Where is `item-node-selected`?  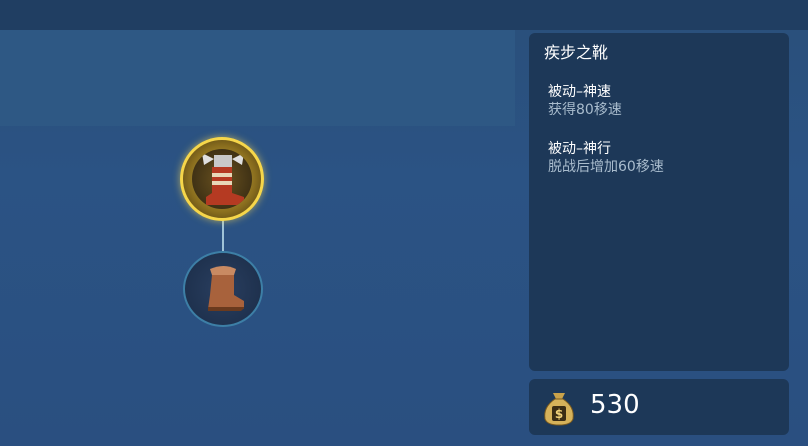 item-node-selected is located at coordinates (222, 179).